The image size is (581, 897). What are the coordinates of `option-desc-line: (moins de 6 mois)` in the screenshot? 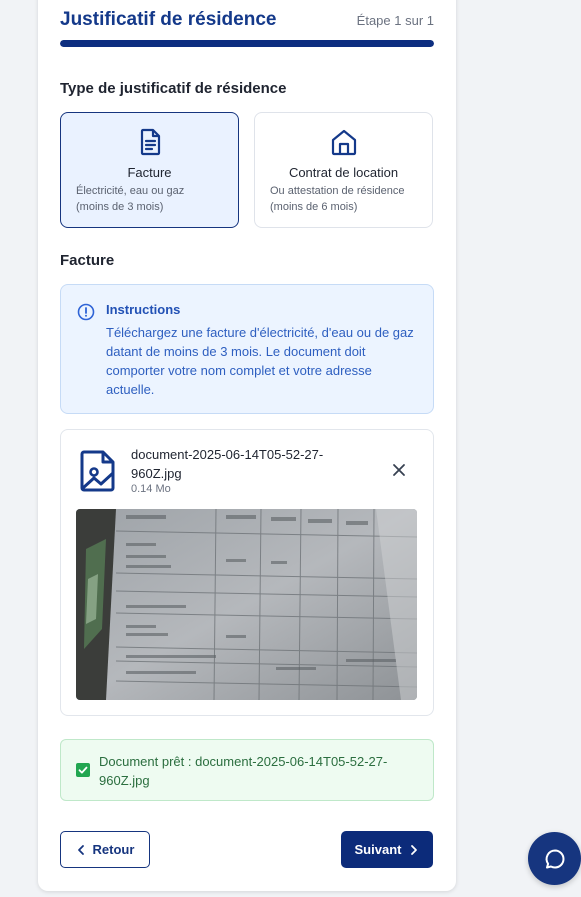 It's located at (314, 207).